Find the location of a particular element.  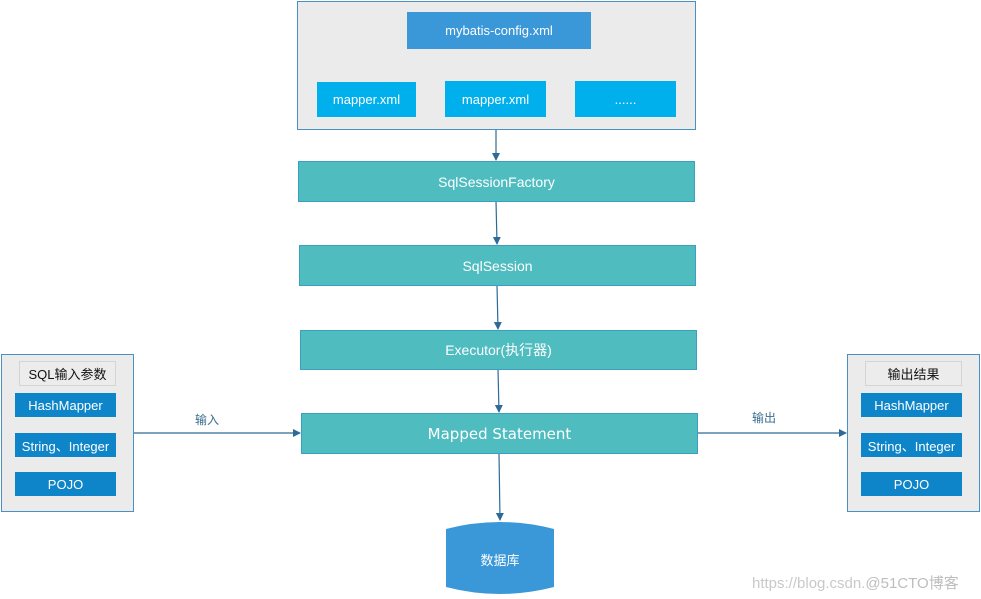

mapper-box-1: mapper.xml is located at coordinates (366, 99).